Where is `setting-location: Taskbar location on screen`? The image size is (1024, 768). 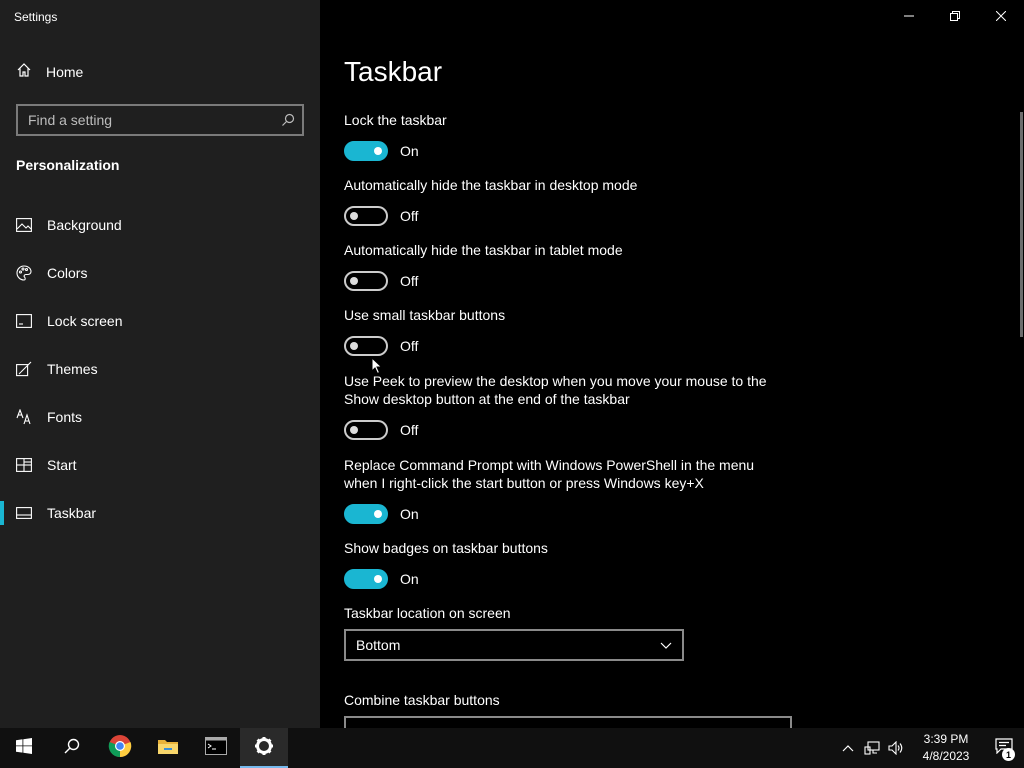
setting-location: Taskbar location on screen is located at coordinates (564, 613).